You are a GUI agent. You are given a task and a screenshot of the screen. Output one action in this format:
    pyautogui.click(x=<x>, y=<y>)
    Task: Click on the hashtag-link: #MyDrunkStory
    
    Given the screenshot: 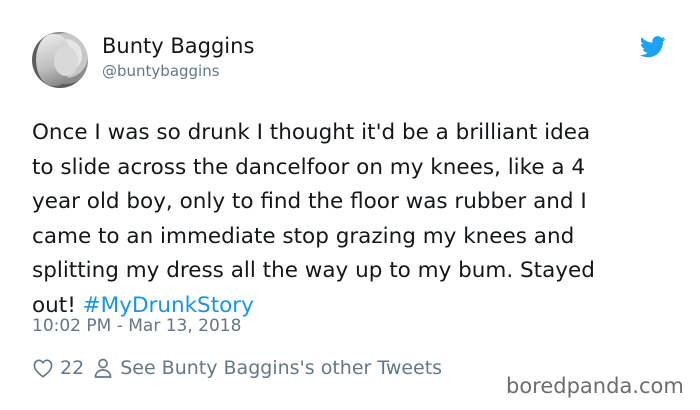 What is the action you would take?
    pyautogui.click(x=168, y=305)
    